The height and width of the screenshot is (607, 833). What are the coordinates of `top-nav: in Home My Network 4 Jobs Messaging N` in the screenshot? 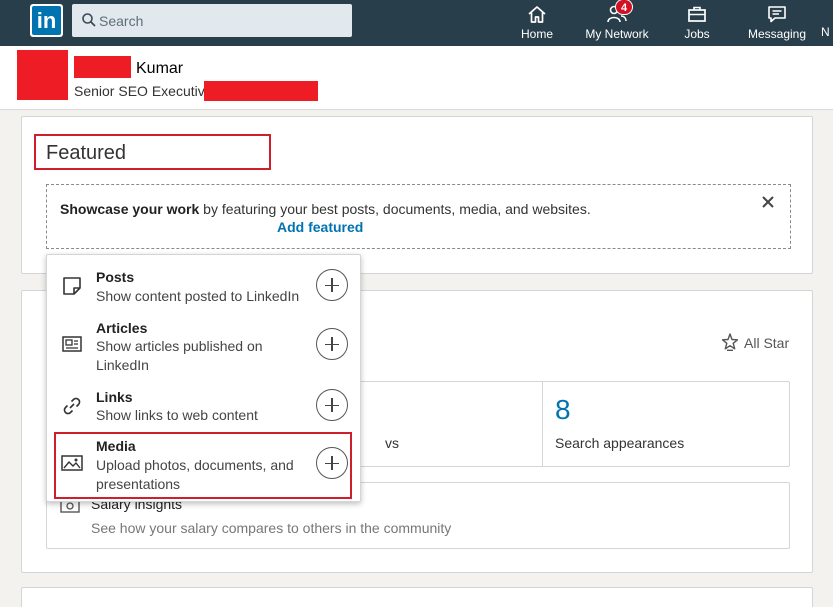 It's located at (416, 23).